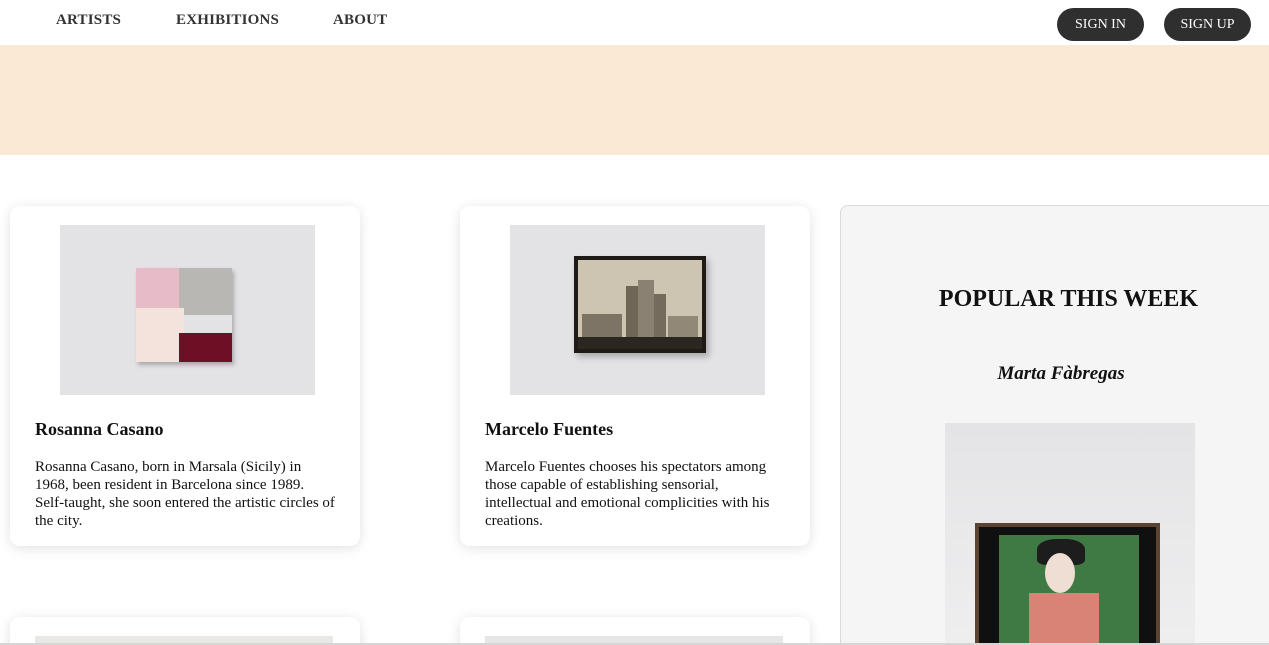 This screenshot has width=1269, height=645. What do you see at coordinates (227, 20) in the screenshot?
I see `nav-link-exhibitions: EXHIBITIONS` at bounding box center [227, 20].